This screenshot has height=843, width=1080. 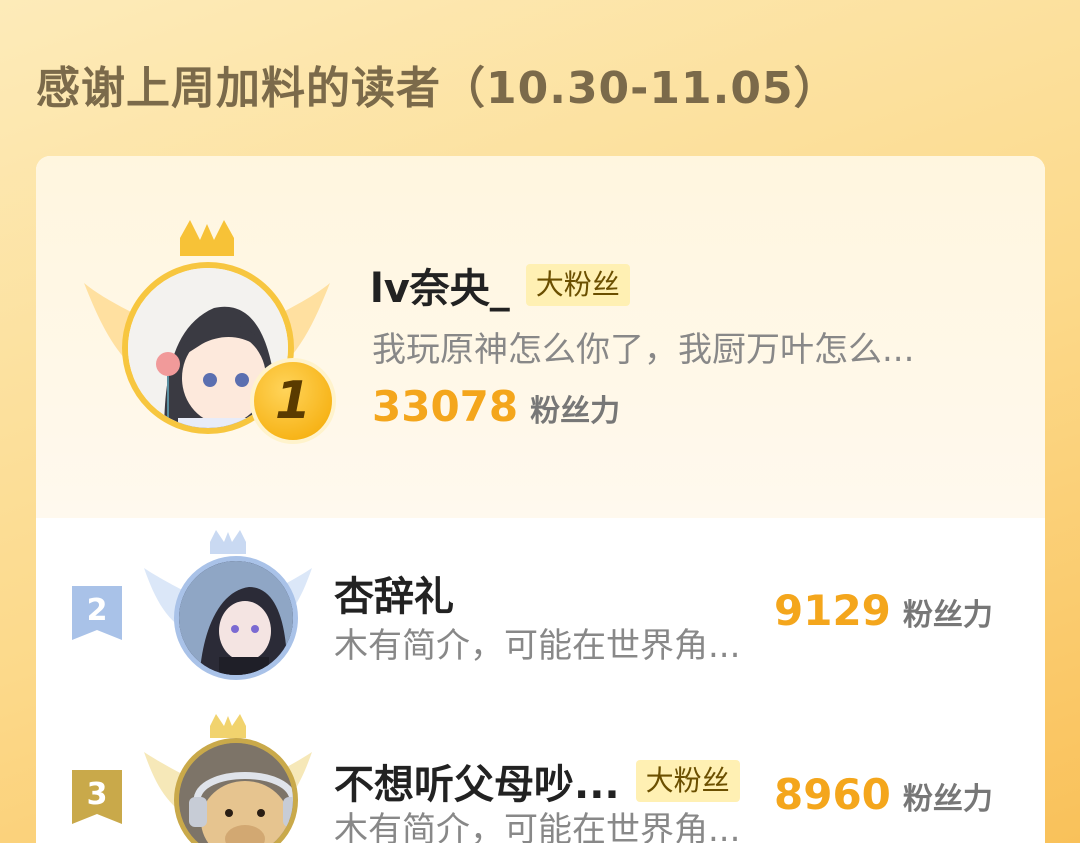 What do you see at coordinates (394, 593) in the screenshot?
I see `rank-2-name: 杏辞礼` at bounding box center [394, 593].